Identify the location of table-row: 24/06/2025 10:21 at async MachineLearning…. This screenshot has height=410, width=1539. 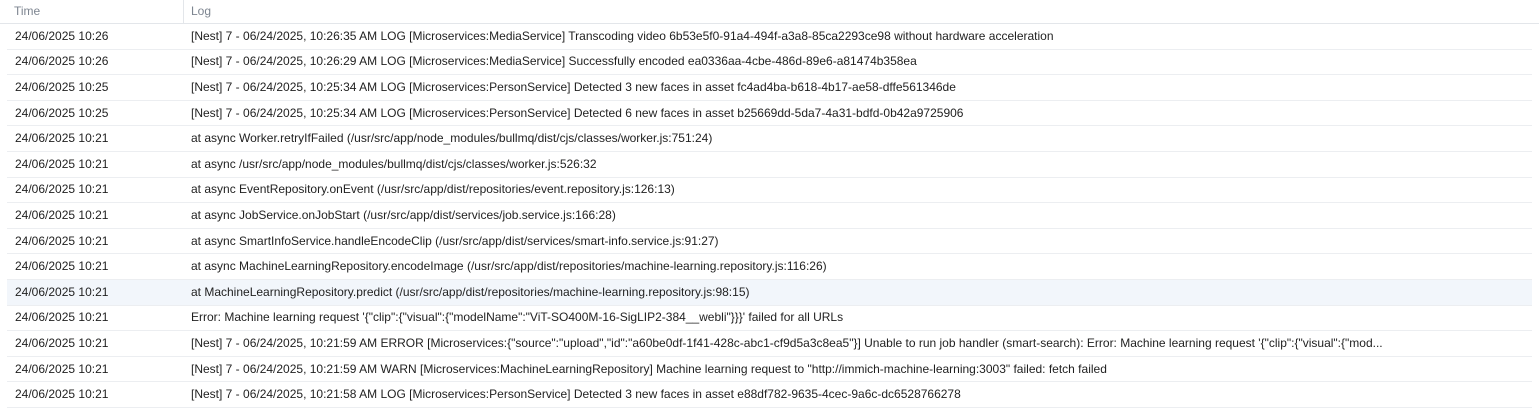
(769, 267).